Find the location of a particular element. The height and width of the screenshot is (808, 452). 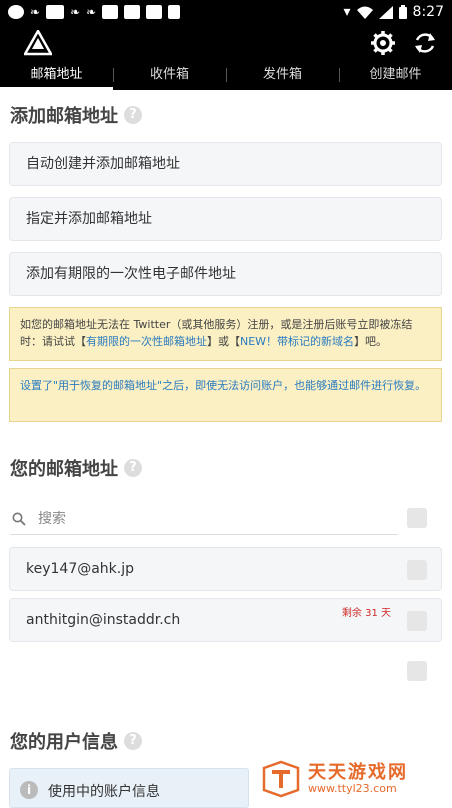

tab-sent: 发件箱 is located at coordinates (282, 76).